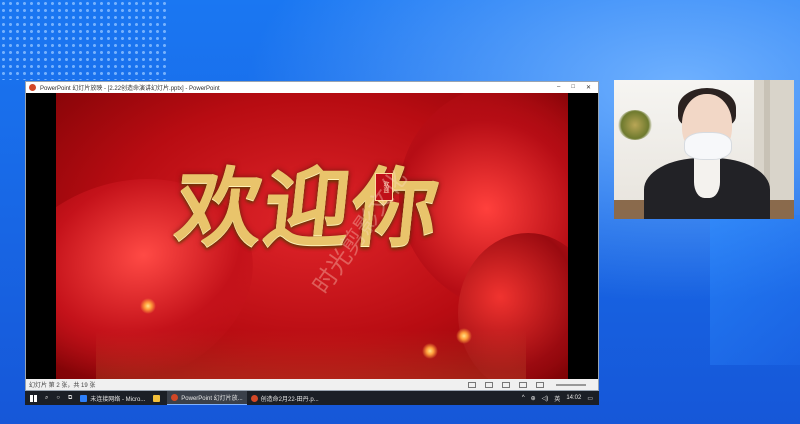 Image resolution: width=800 pixels, height=424 pixels. What do you see at coordinates (545, 398) in the screenshot?
I see `volume-icon: ◁)` at bounding box center [545, 398].